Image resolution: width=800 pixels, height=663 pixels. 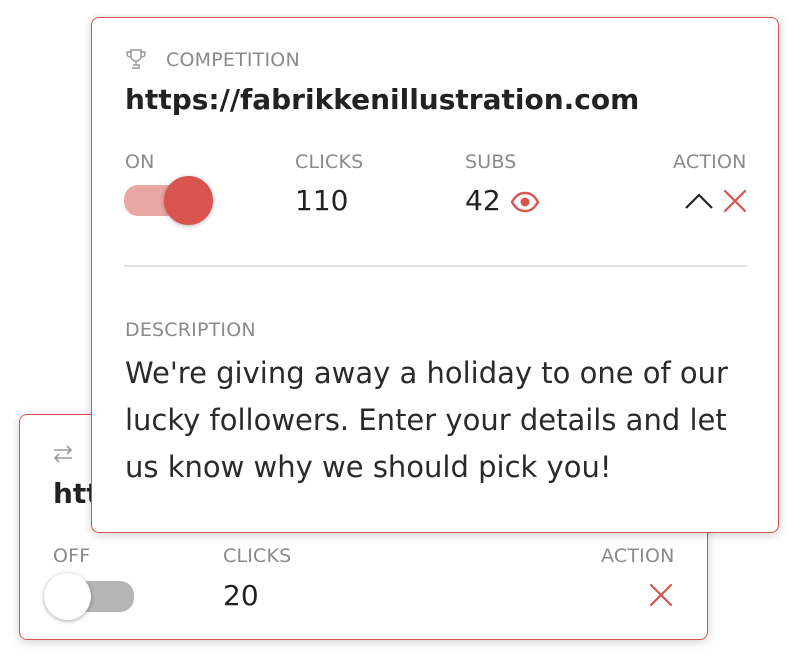 I want to click on eye-icon, so click(x=525, y=204).